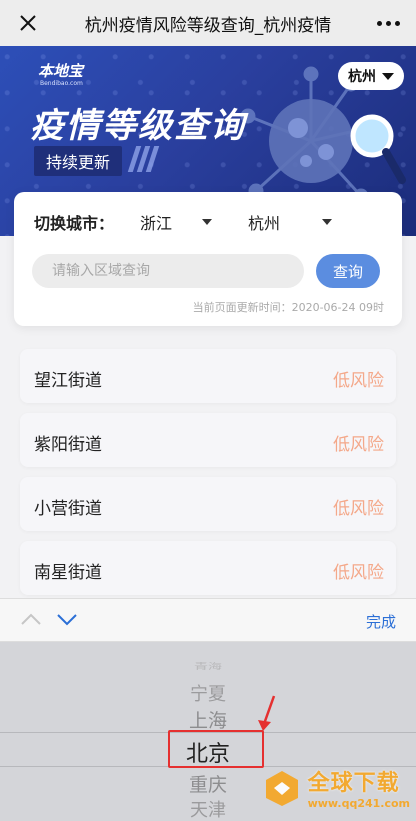 The image size is (416, 821). I want to click on switch-city-label: 切换城市：, so click(74, 223).